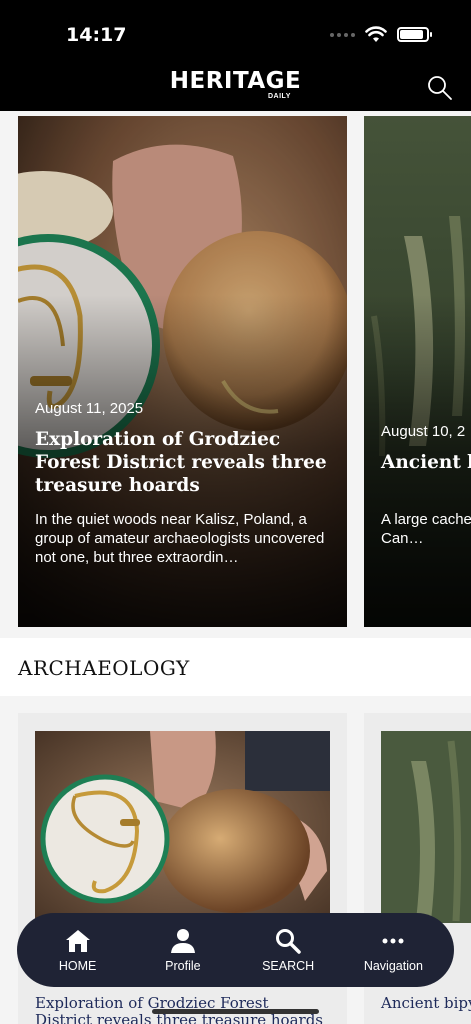 Image resolution: width=471 pixels, height=1024 pixels. Describe the element at coordinates (235, 667) in the screenshot. I see `section-header: ARCHAEOLOGY` at that location.